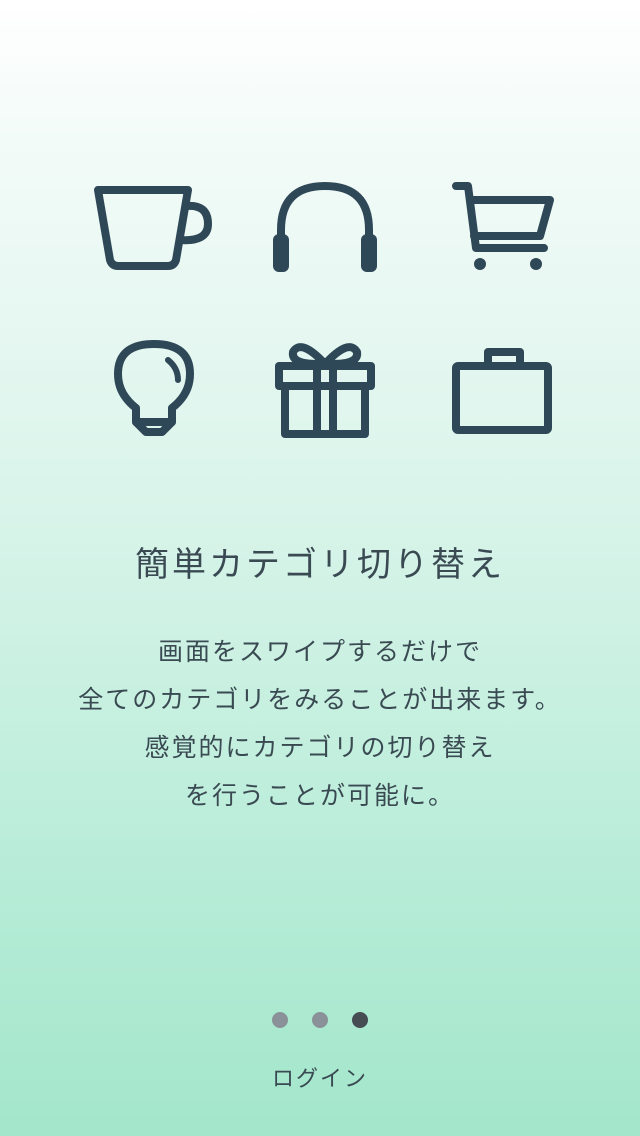  What do you see at coordinates (502, 228) in the screenshot?
I see `shopping-cart-icon` at bounding box center [502, 228].